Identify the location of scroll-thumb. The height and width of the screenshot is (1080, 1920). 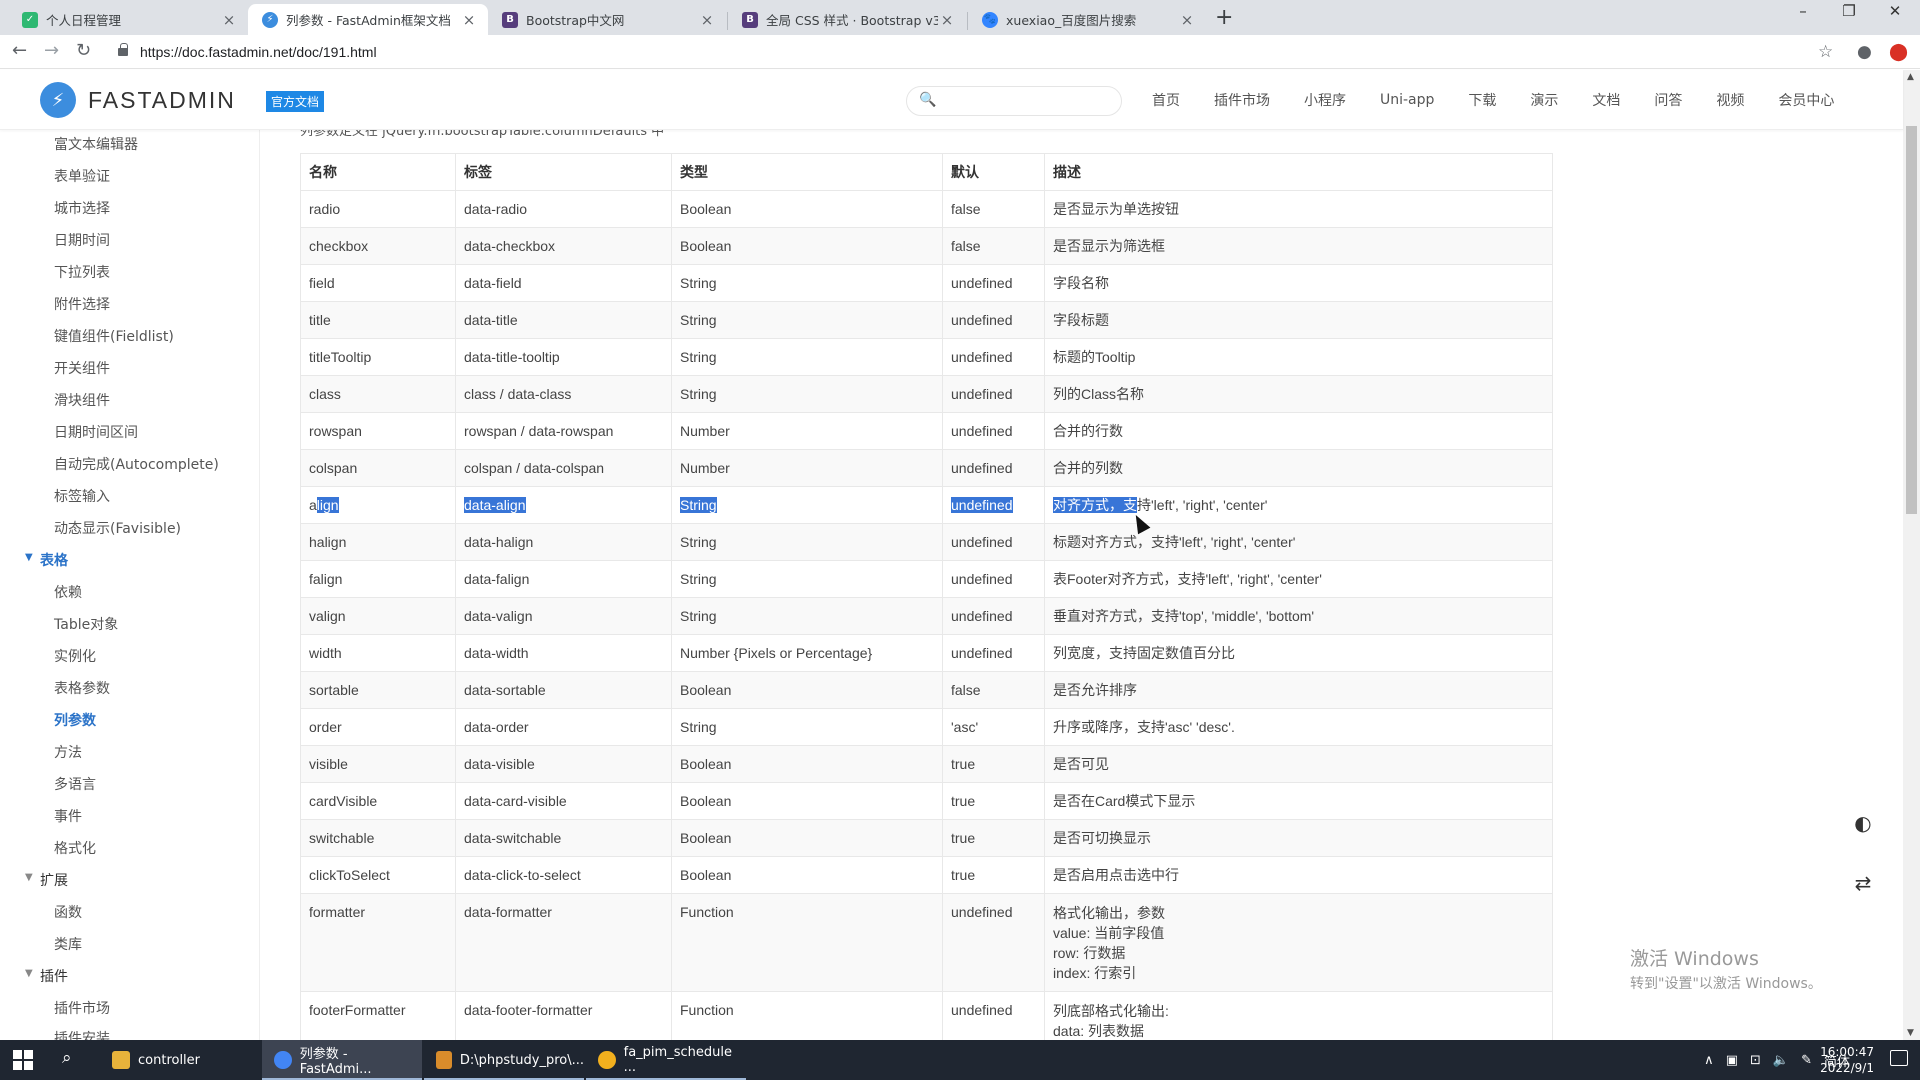
(1911, 320).